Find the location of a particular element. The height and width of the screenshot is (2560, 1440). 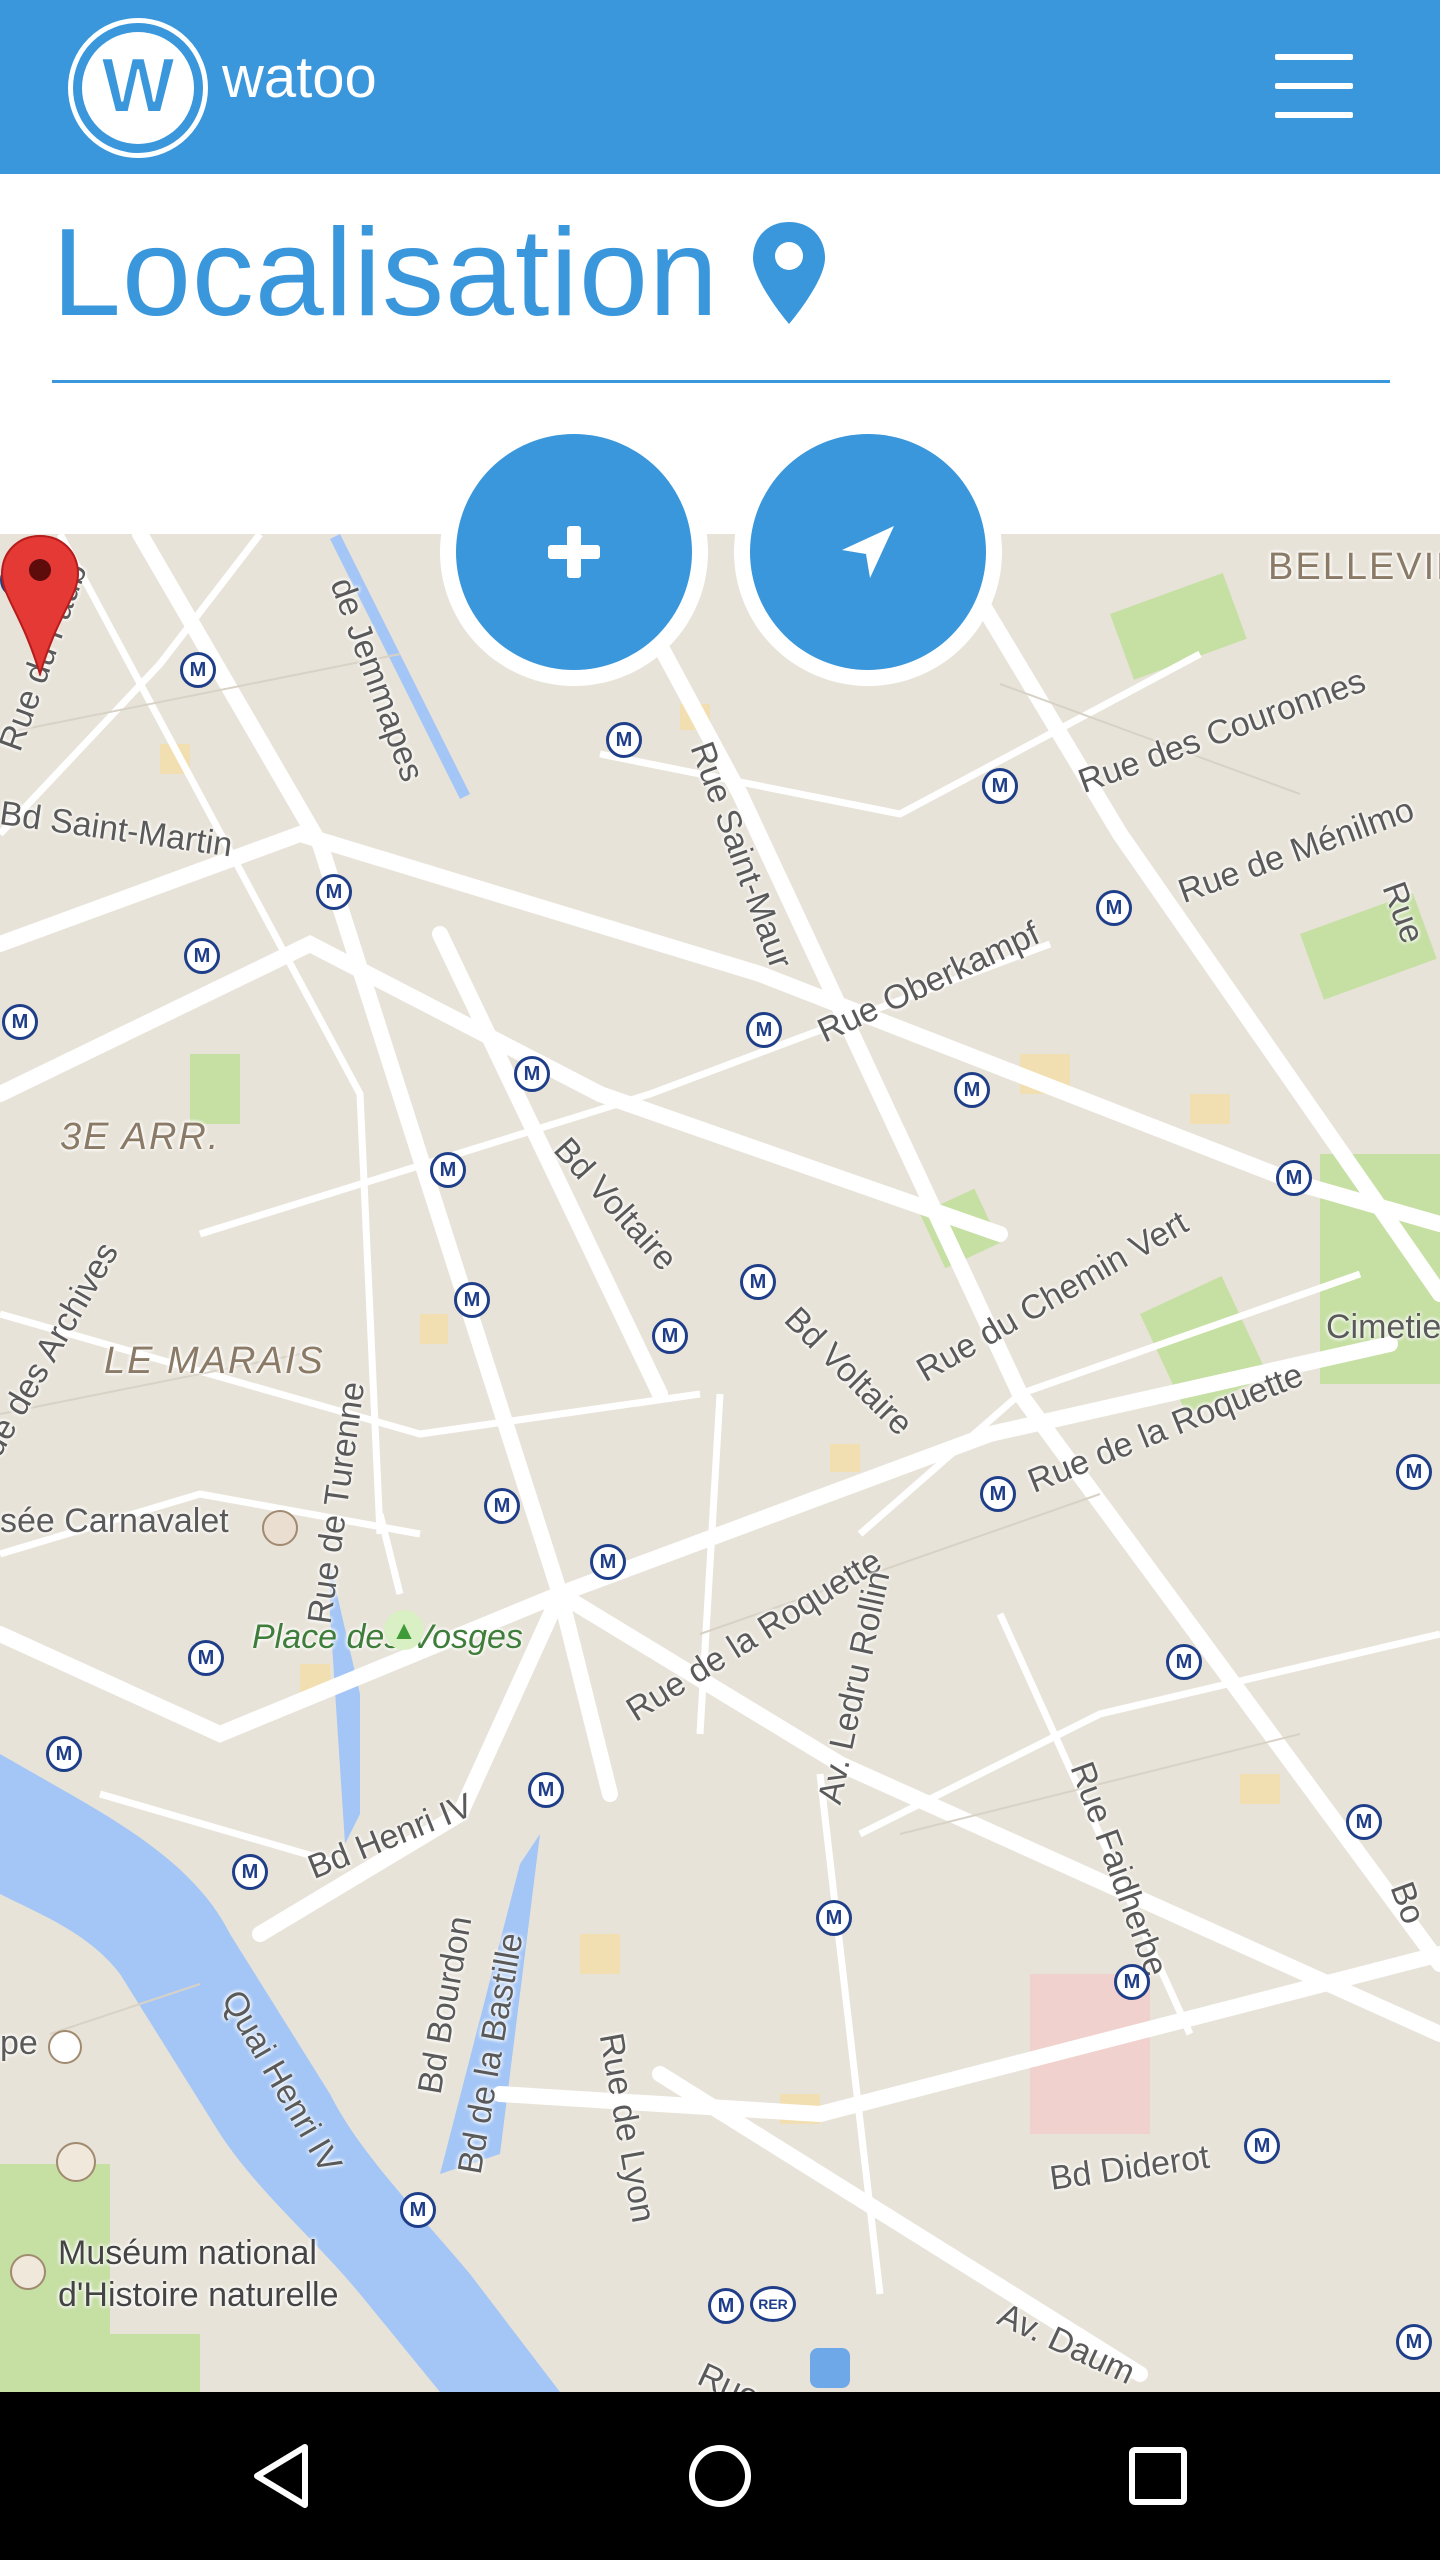

watoo-logo-icon: W is located at coordinates (138, 85).